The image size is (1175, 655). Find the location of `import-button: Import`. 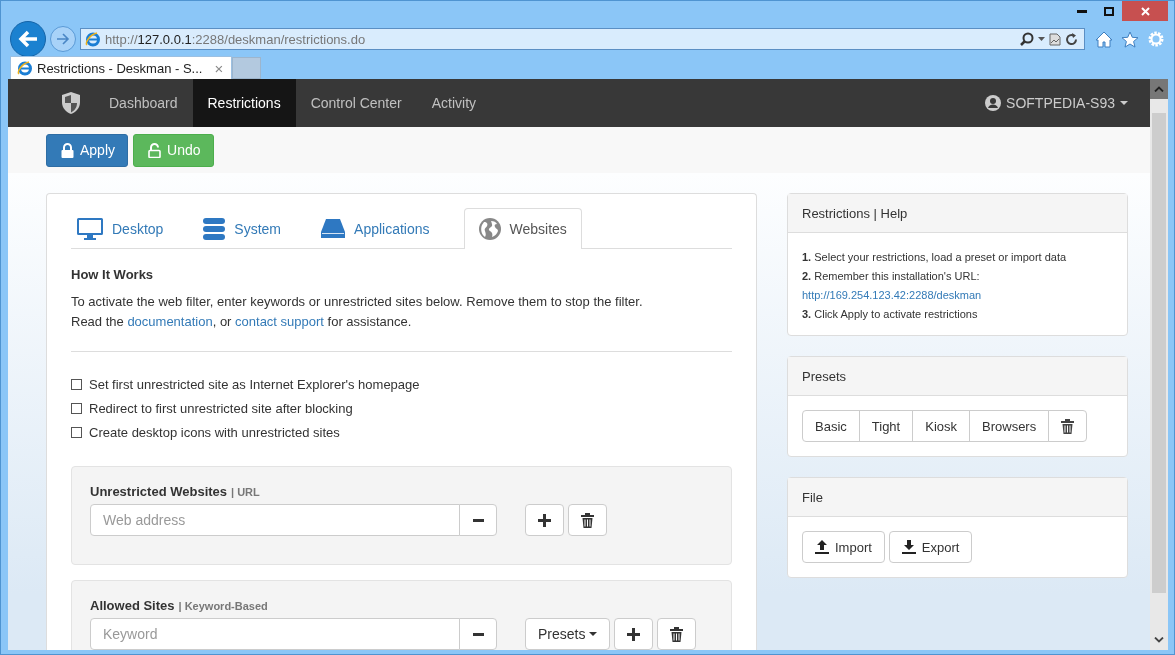

import-button: Import is located at coordinates (843, 547).